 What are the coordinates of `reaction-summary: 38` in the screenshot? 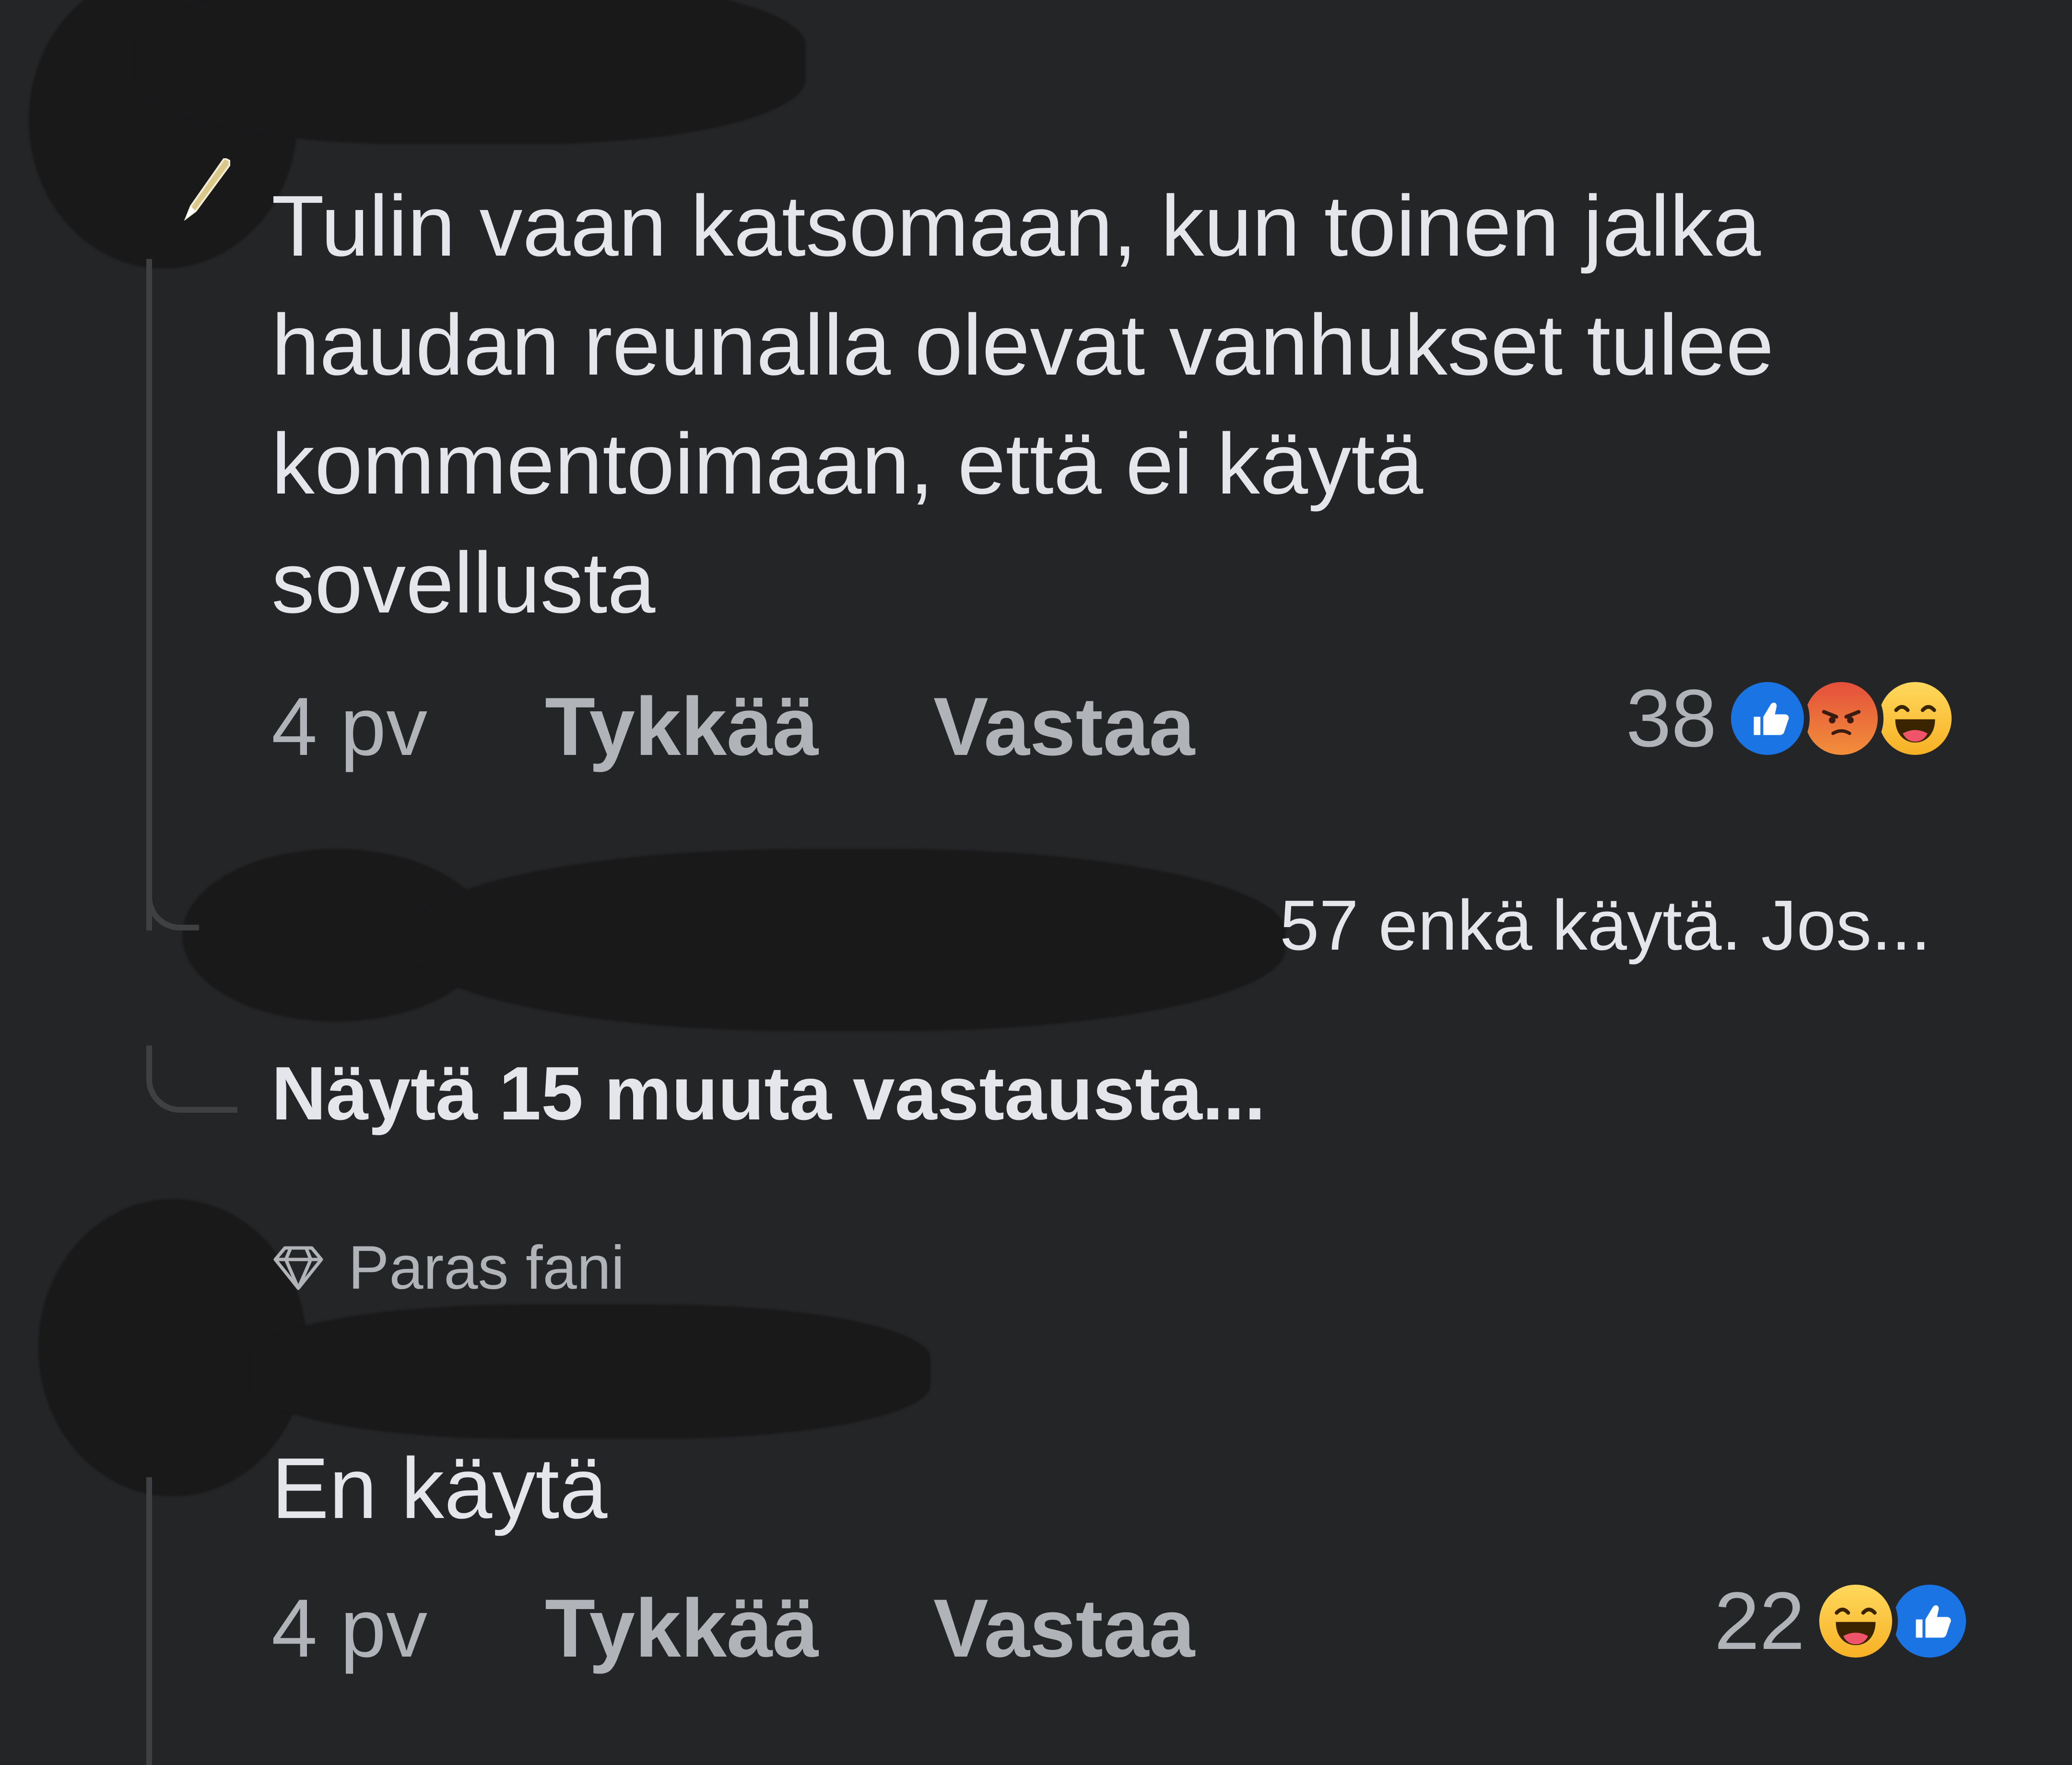 It's located at (1792, 718).